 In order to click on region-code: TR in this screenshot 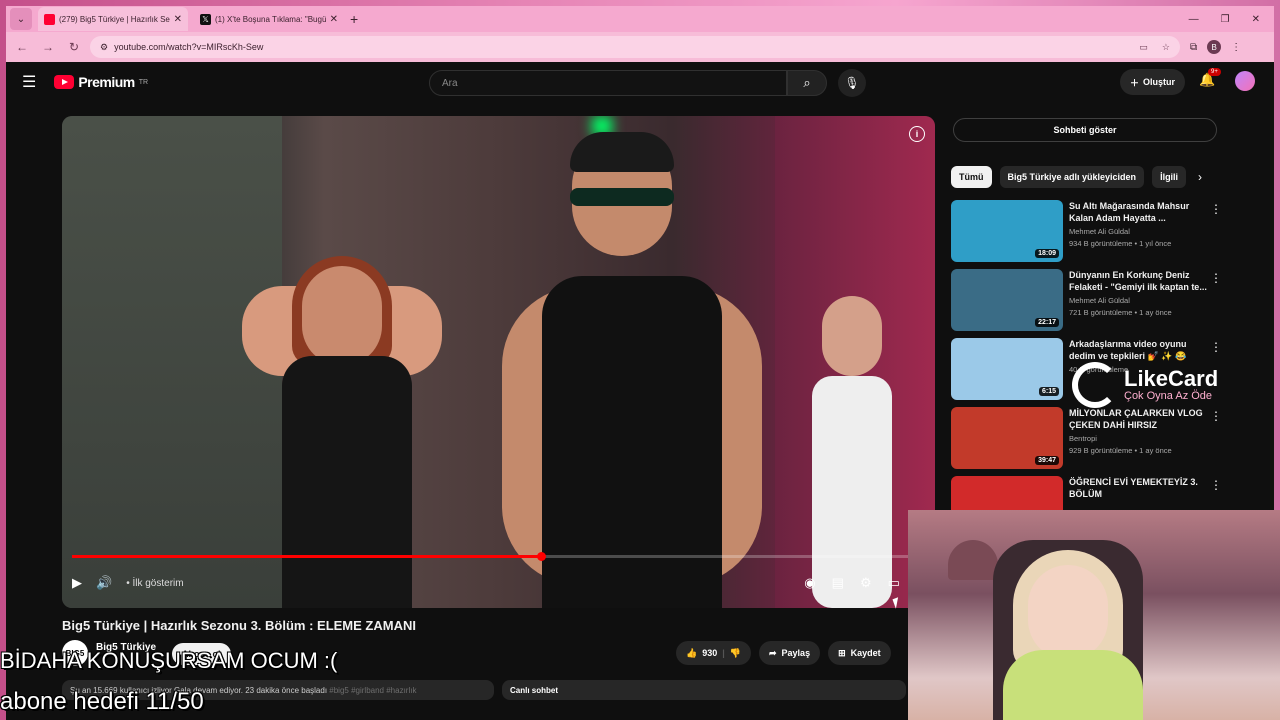, I will do `click(143, 82)`.